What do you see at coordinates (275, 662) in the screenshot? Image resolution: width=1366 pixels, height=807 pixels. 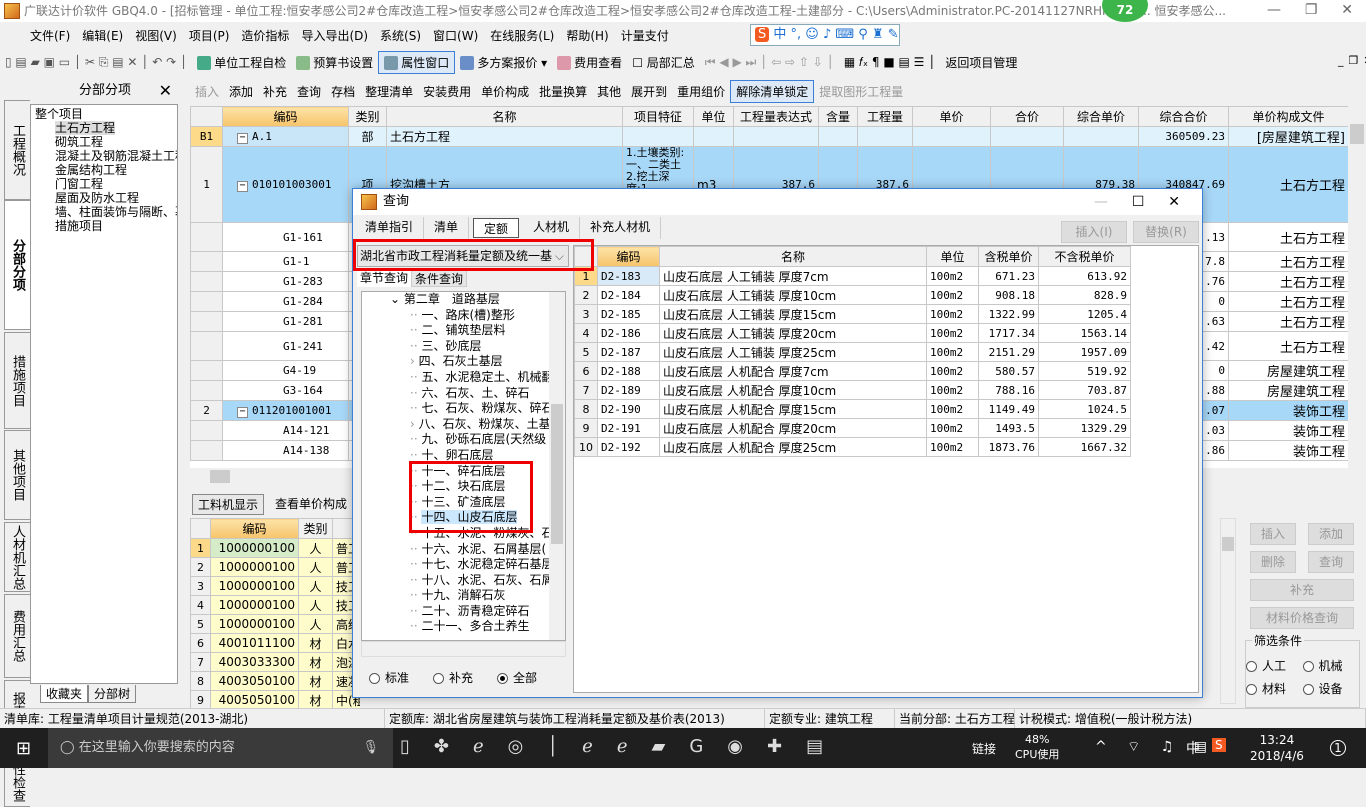 I see `table-row: 7 4003033300 材泡沫` at bounding box center [275, 662].